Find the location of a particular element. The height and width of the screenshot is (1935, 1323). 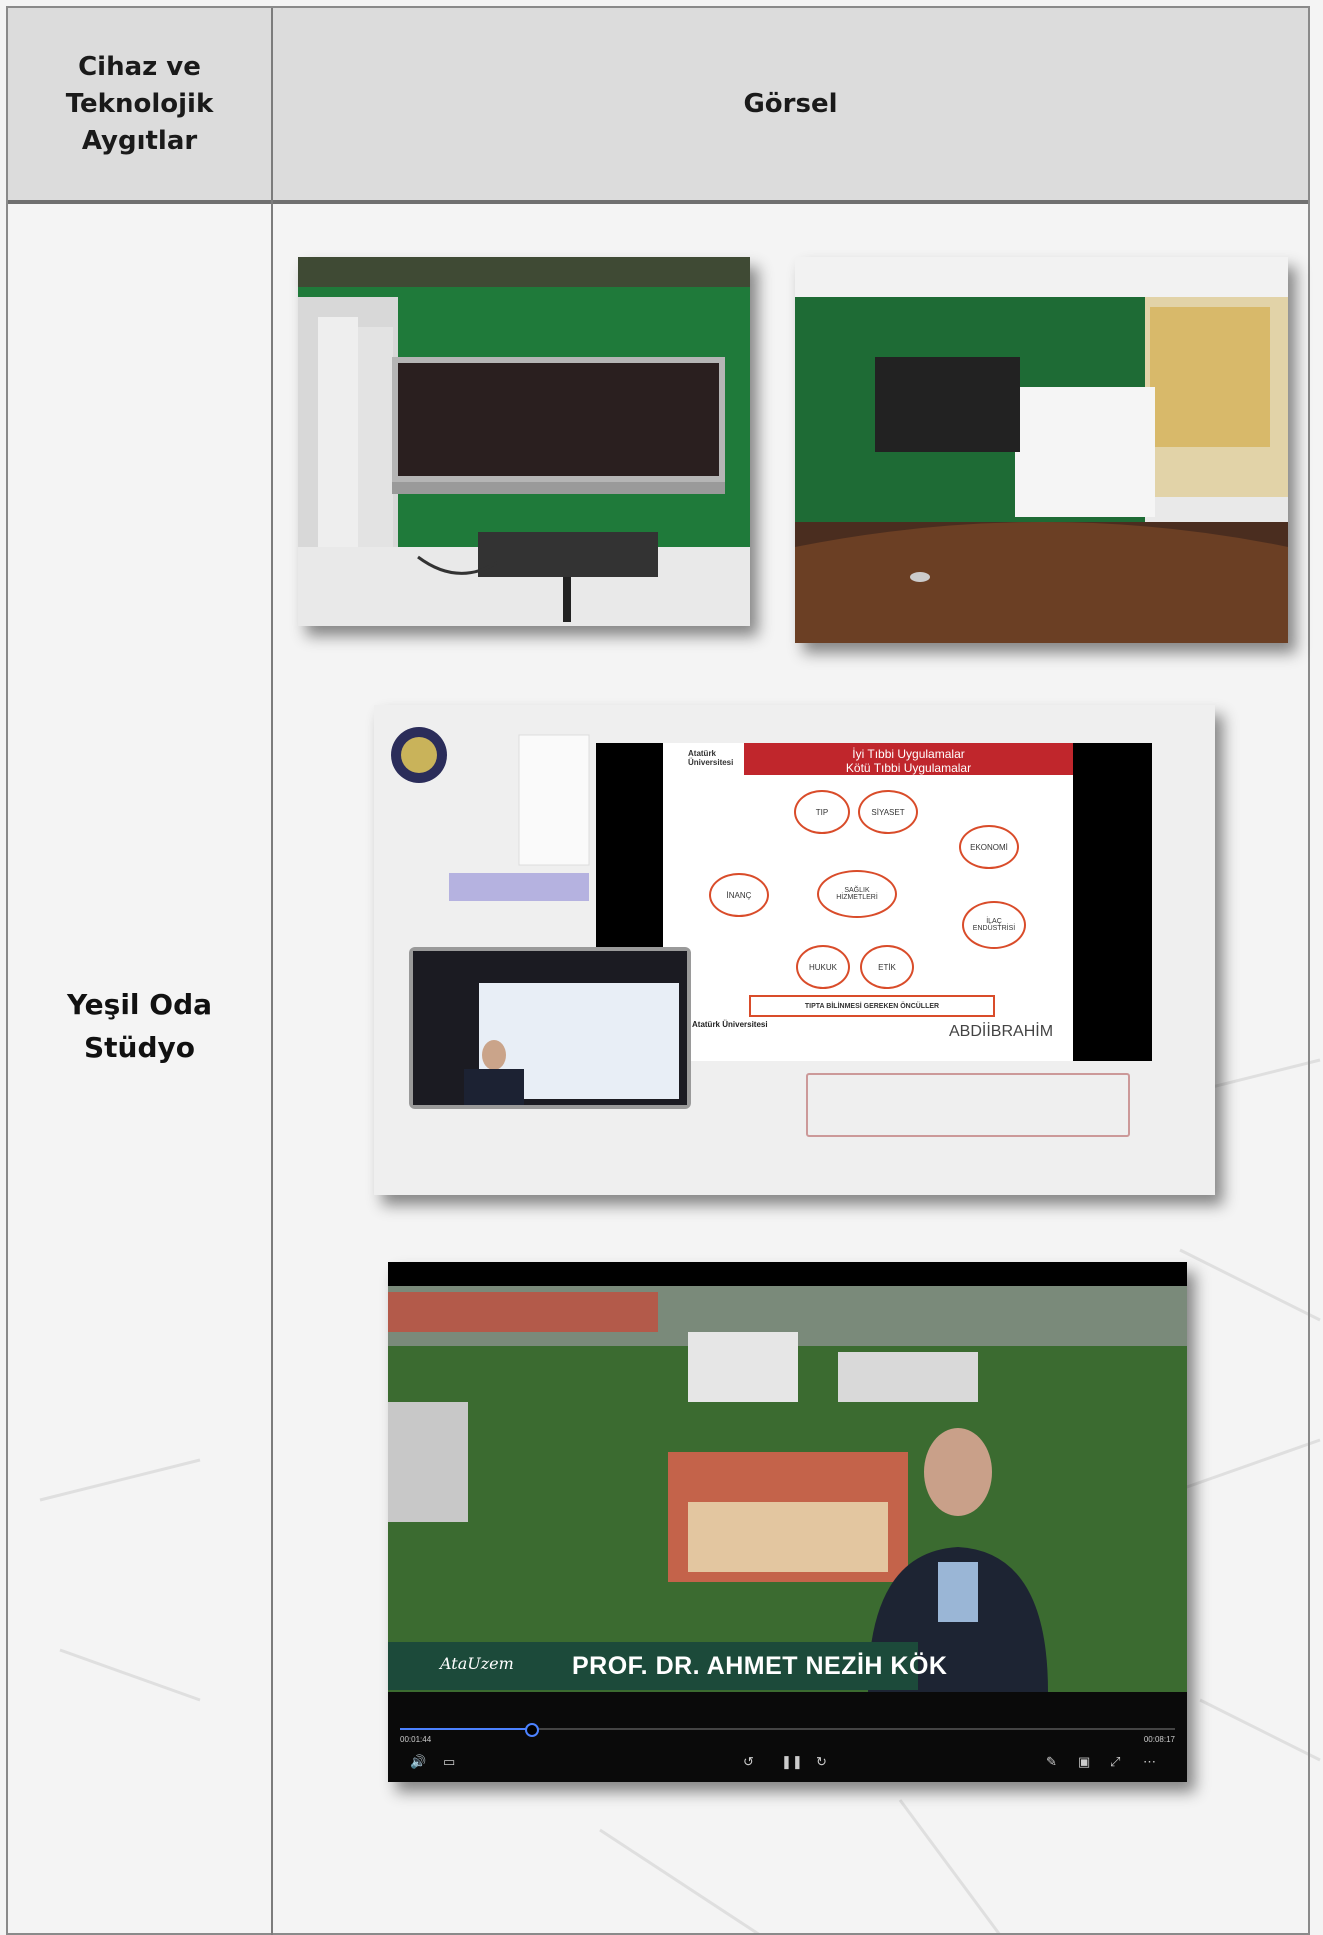

video-time-current: 00:01:44 is located at coordinates (416, 1739).